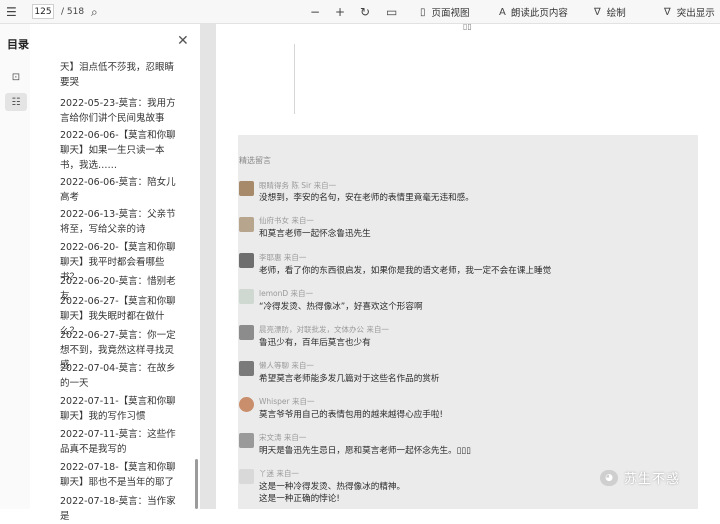 The image size is (720, 524). Describe the element at coordinates (423, 12) in the screenshot. I see `page-view-icon: ▯` at that location.